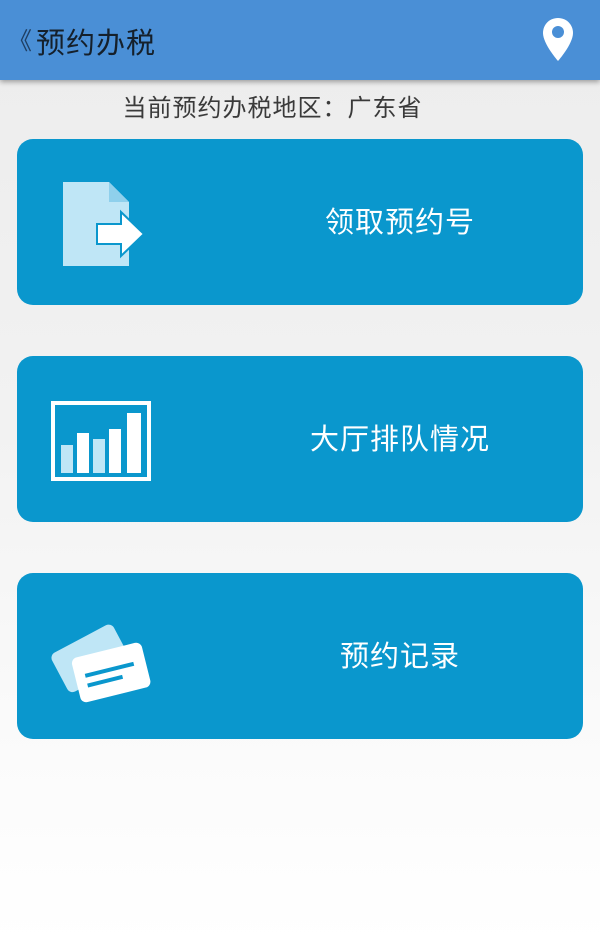 This screenshot has height=945, width=600. What do you see at coordinates (96, 43) in the screenshot?
I see `page-title: 预约办税` at bounding box center [96, 43].